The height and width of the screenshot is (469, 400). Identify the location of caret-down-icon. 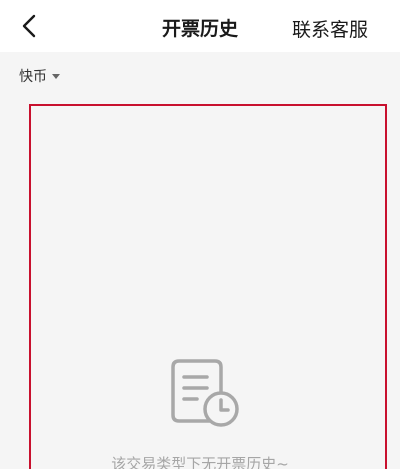
(56, 76).